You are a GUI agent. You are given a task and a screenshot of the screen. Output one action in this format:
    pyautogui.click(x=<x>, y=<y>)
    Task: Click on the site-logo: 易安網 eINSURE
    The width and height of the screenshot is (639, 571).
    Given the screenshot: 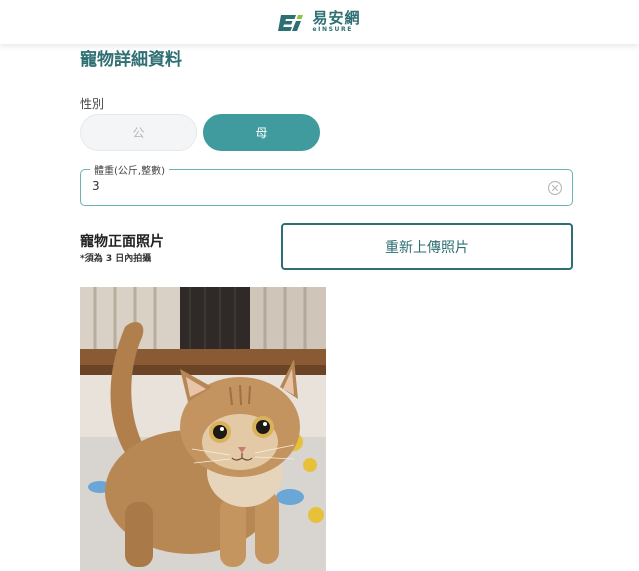 What is the action you would take?
    pyautogui.click(x=319, y=22)
    